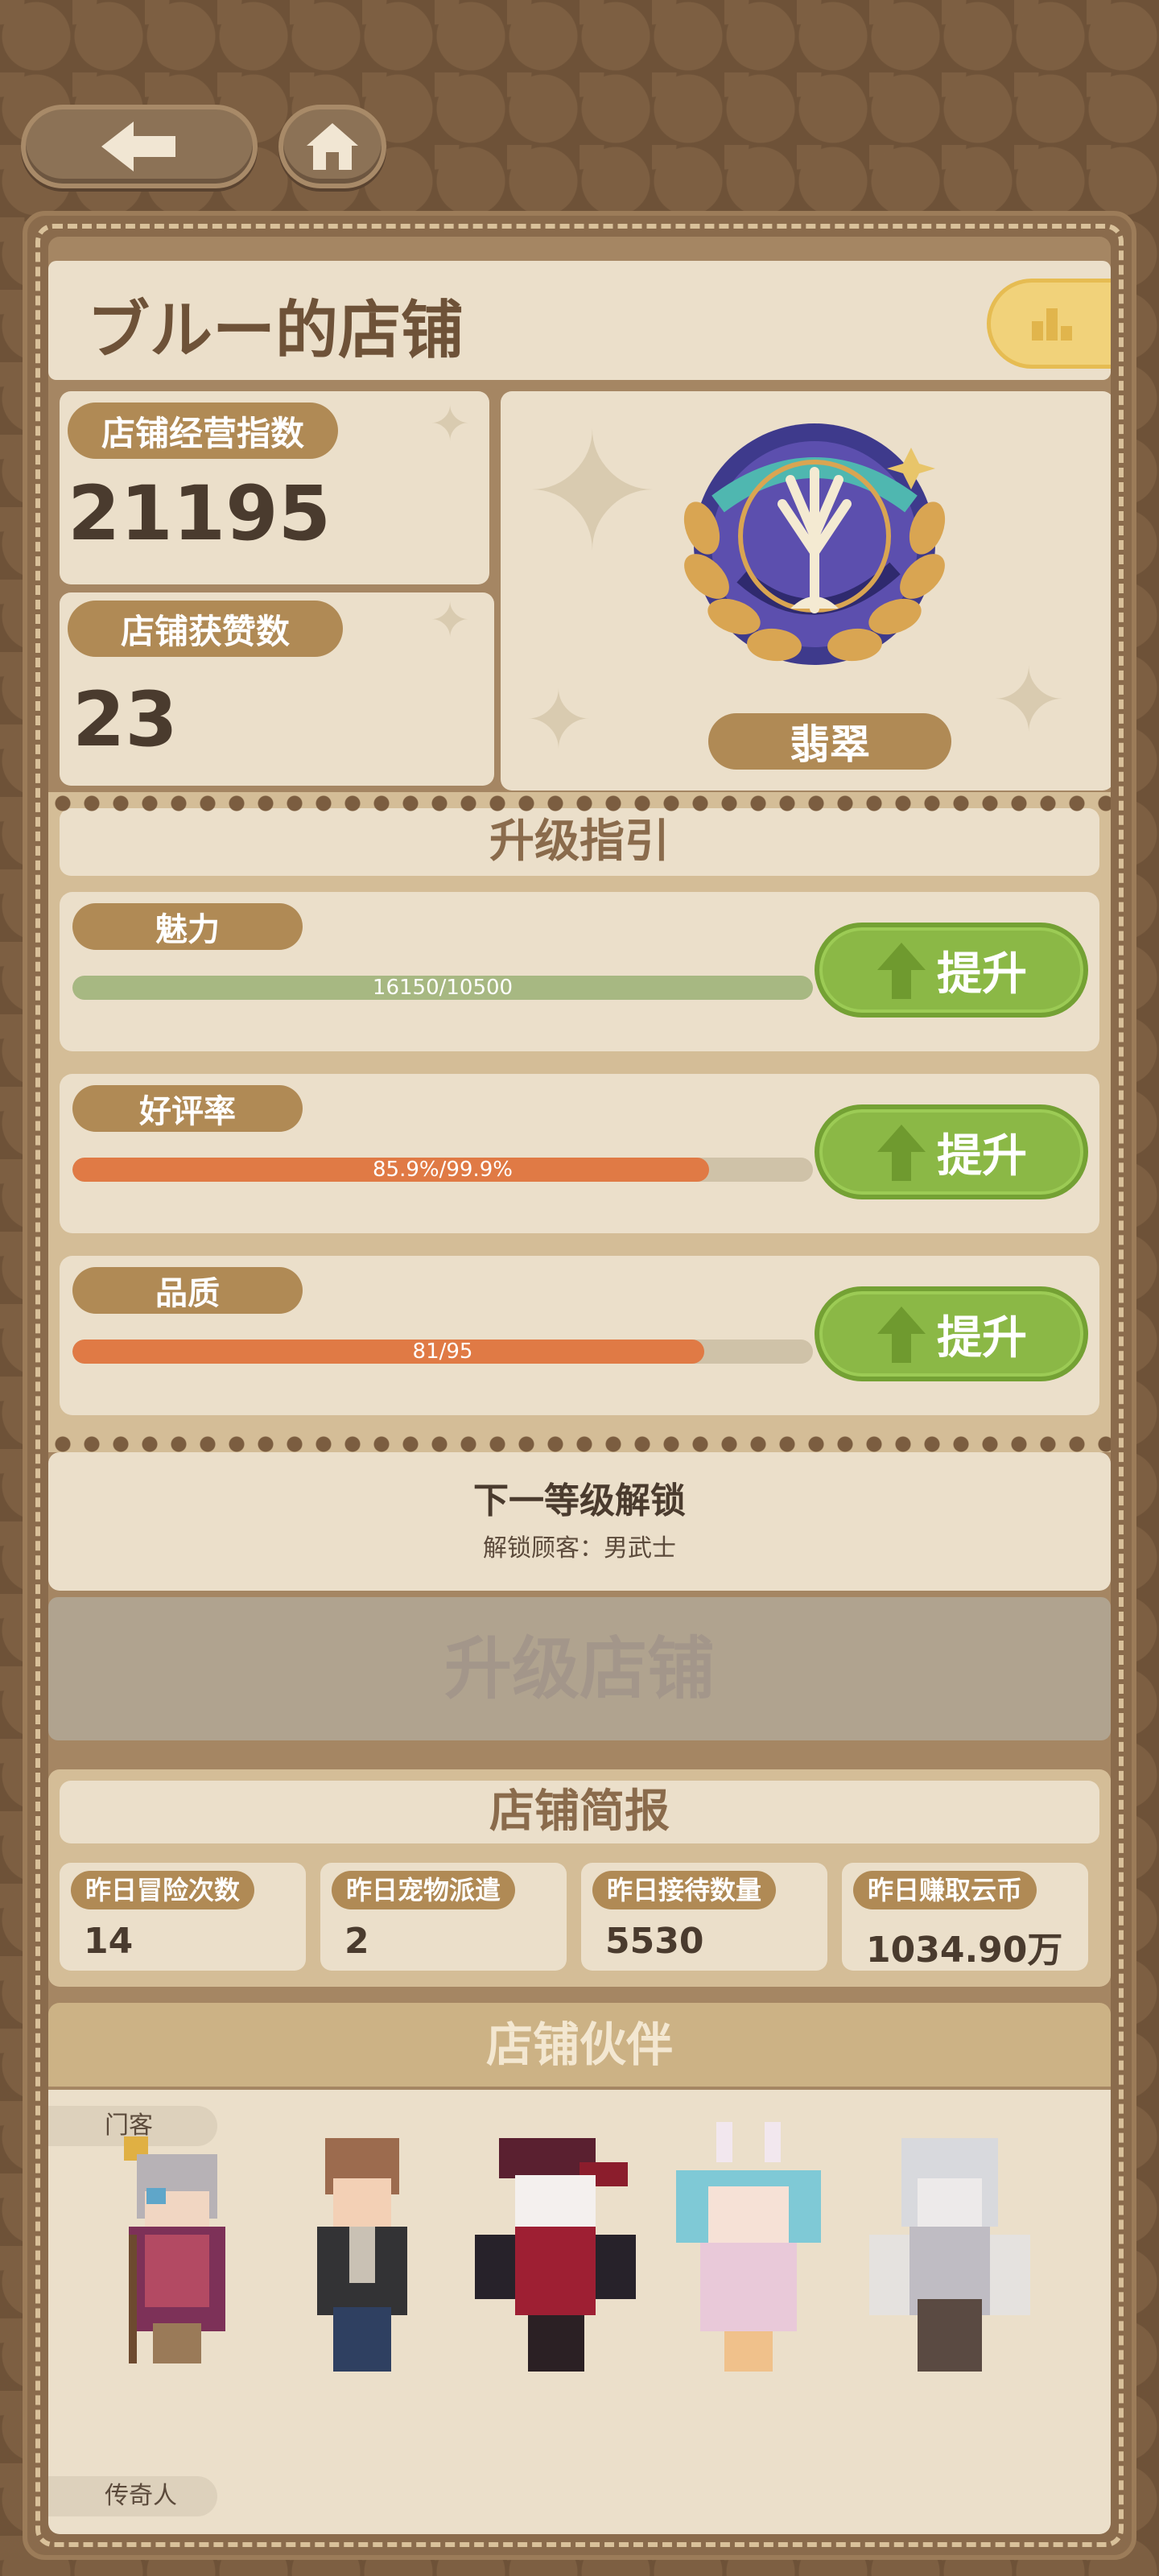 Image resolution: width=1159 pixels, height=2576 pixels. I want to click on home-icon, so click(332, 146).